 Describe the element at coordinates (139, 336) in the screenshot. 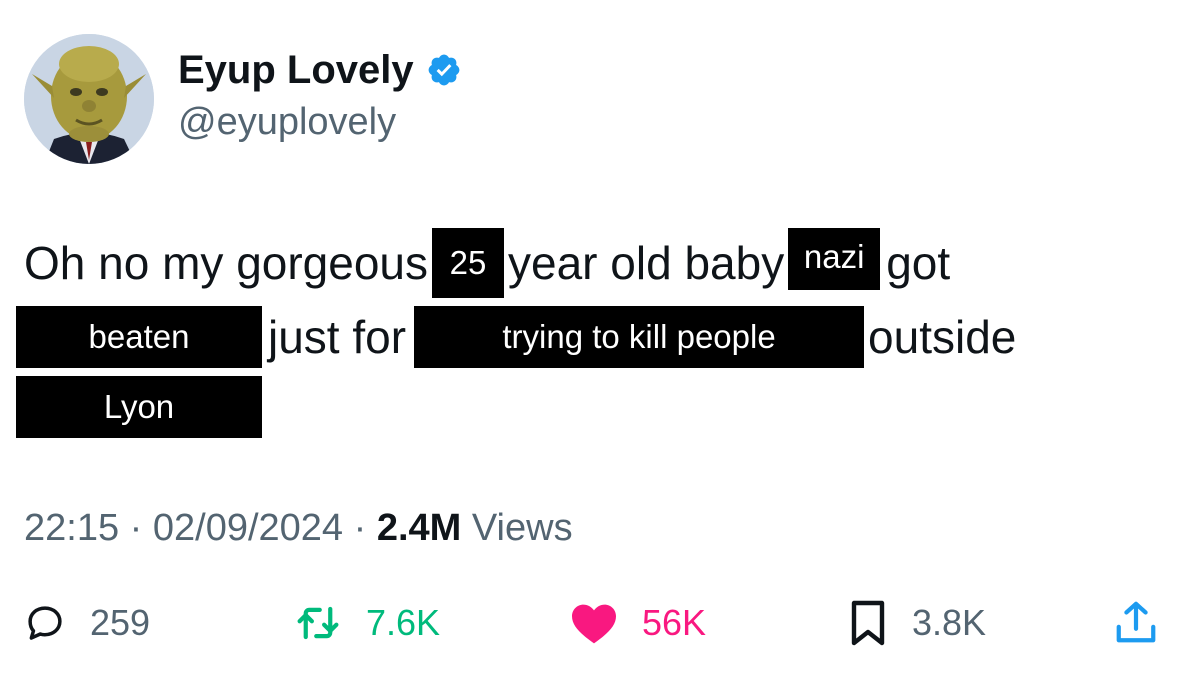

I see `redaction-box: beaten` at that location.